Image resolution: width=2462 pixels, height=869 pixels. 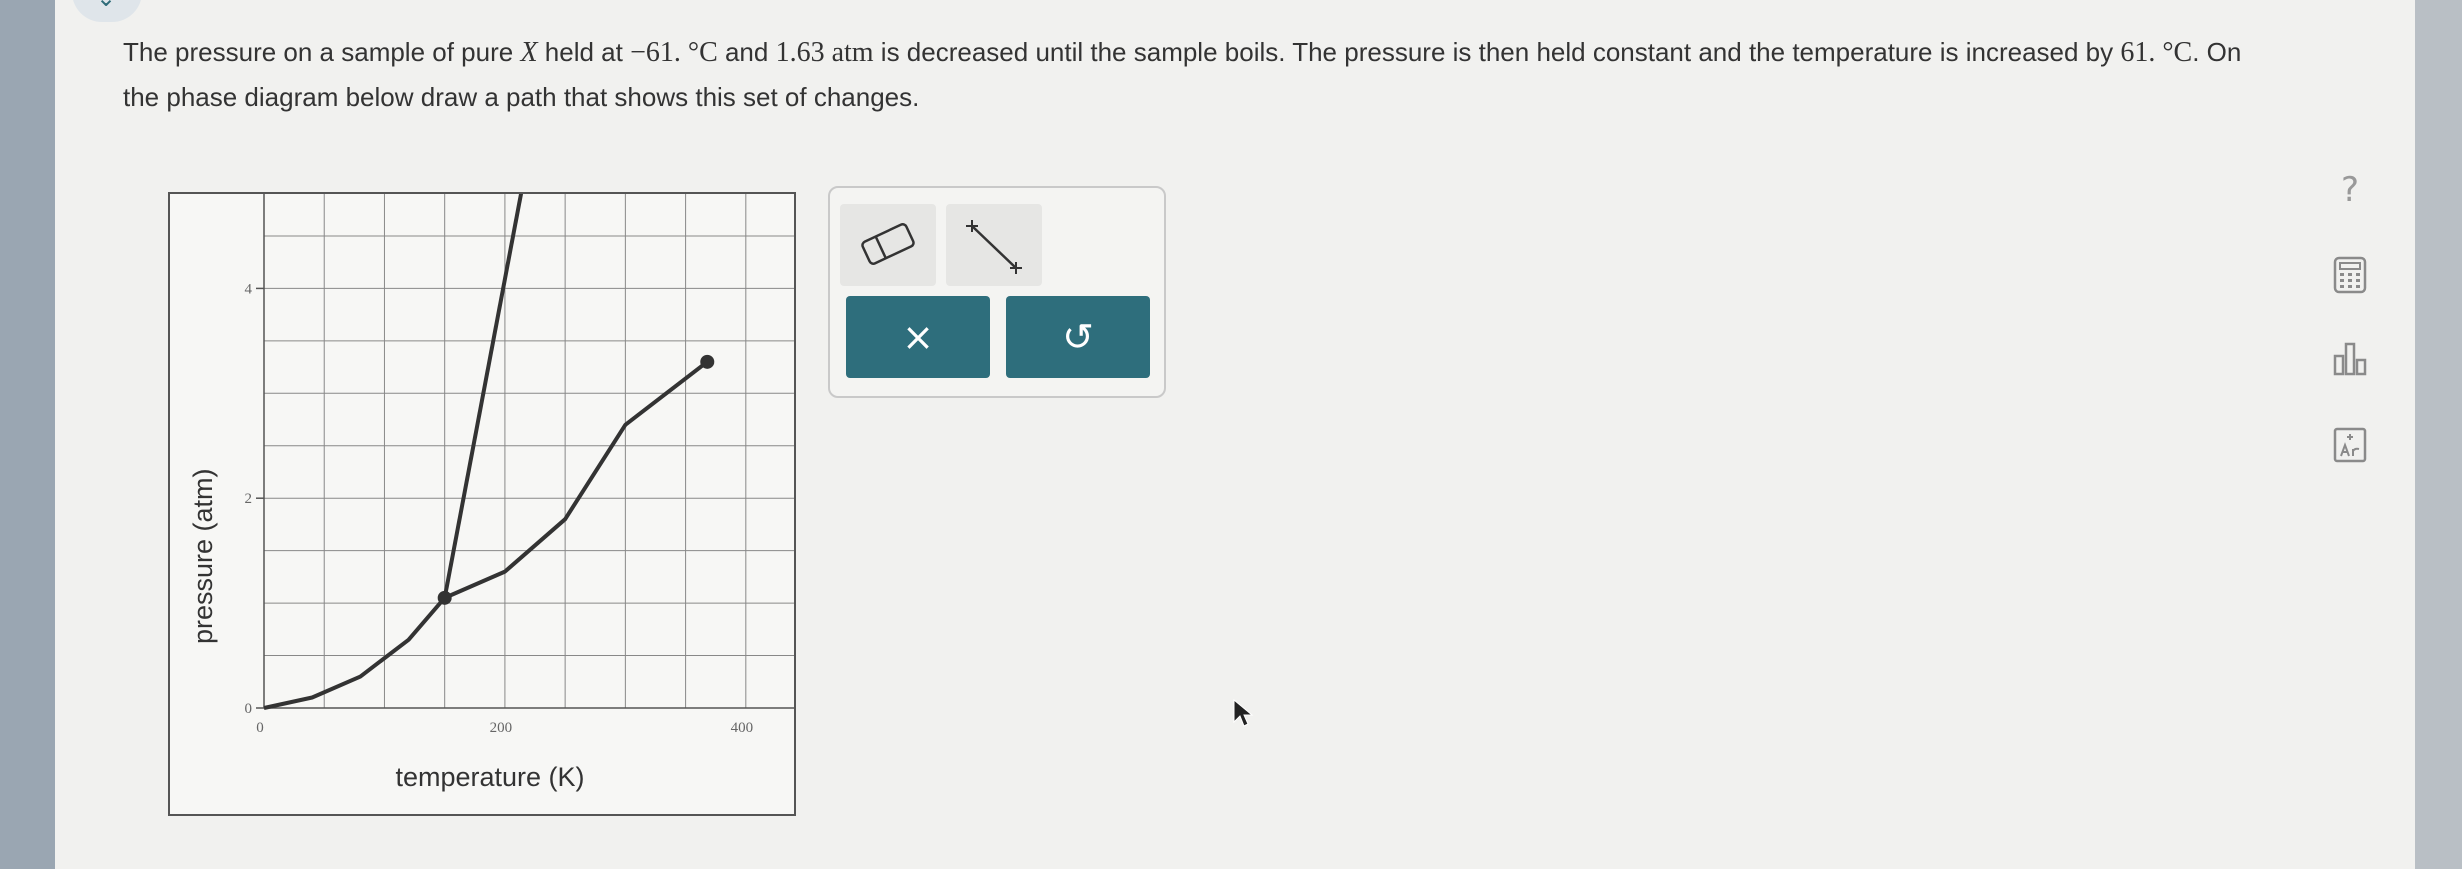 What do you see at coordinates (444, 597) in the screenshot?
I see `triple-point` at bounding box center [444, 597].